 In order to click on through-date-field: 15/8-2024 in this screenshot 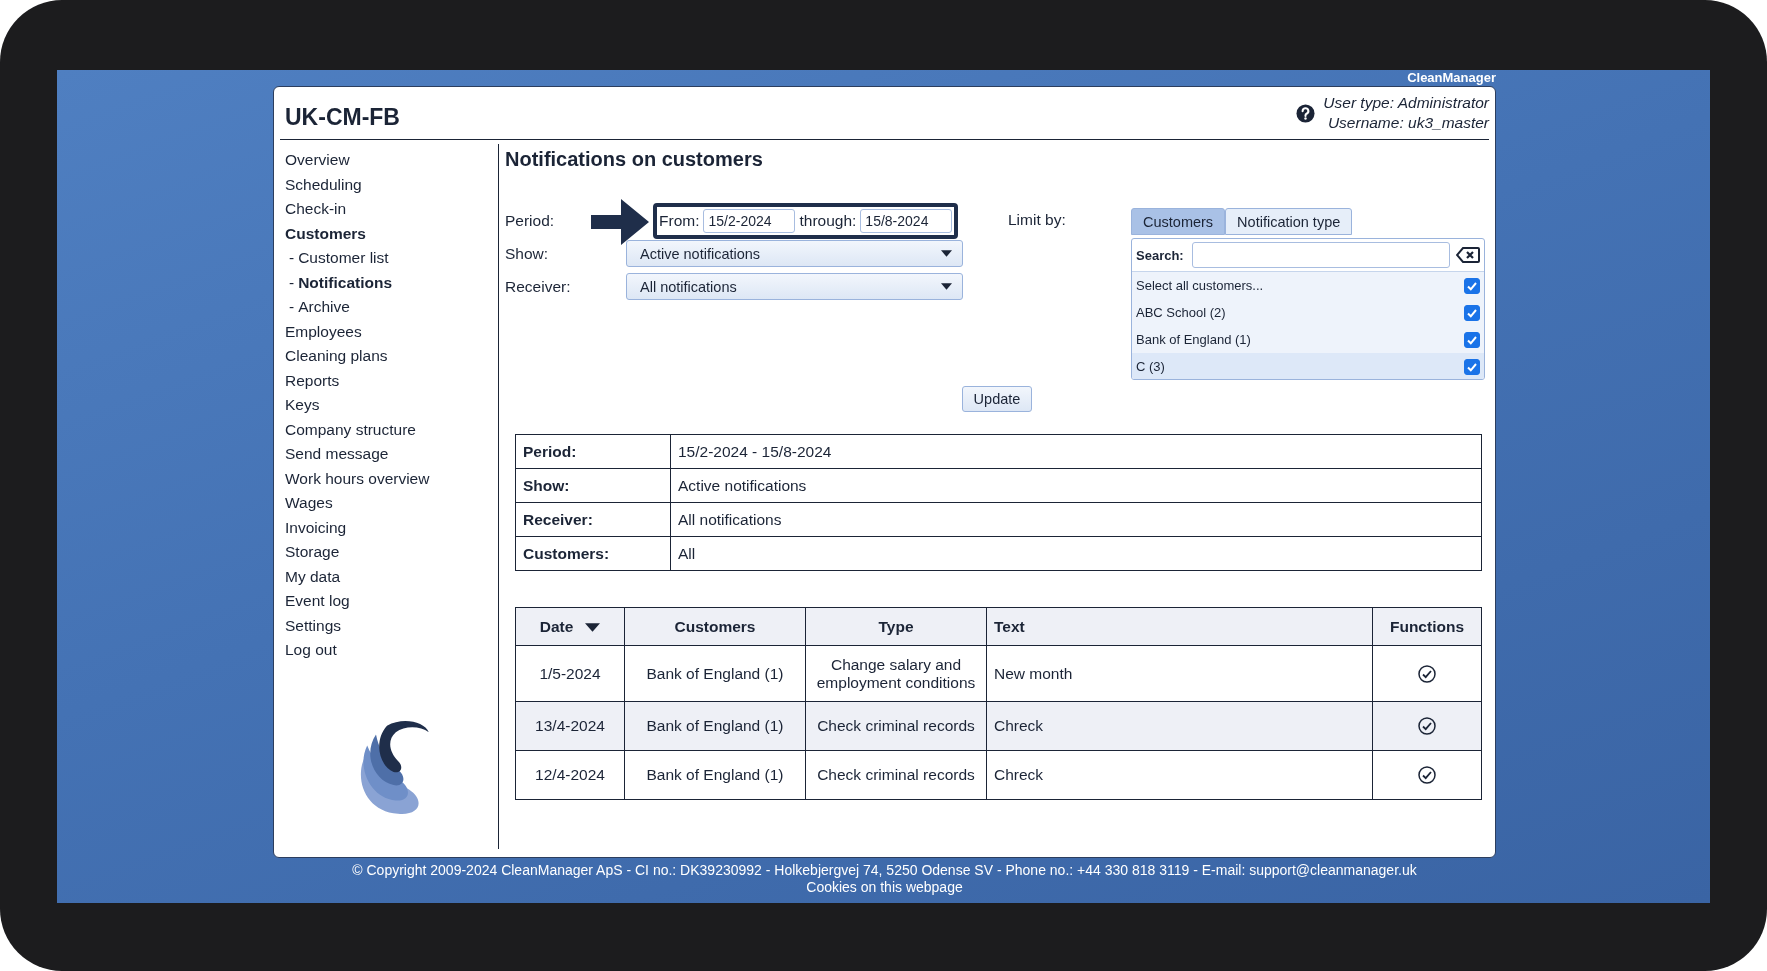, I will do `click(906, 220)`.